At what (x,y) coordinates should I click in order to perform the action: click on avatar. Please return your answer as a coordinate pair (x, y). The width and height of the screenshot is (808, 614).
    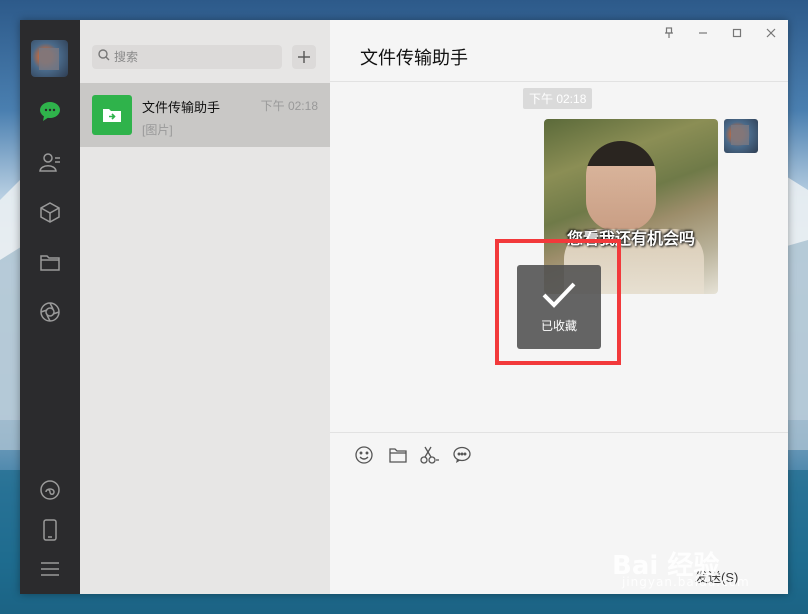
    Looking at the image, I should click on (49, 58).